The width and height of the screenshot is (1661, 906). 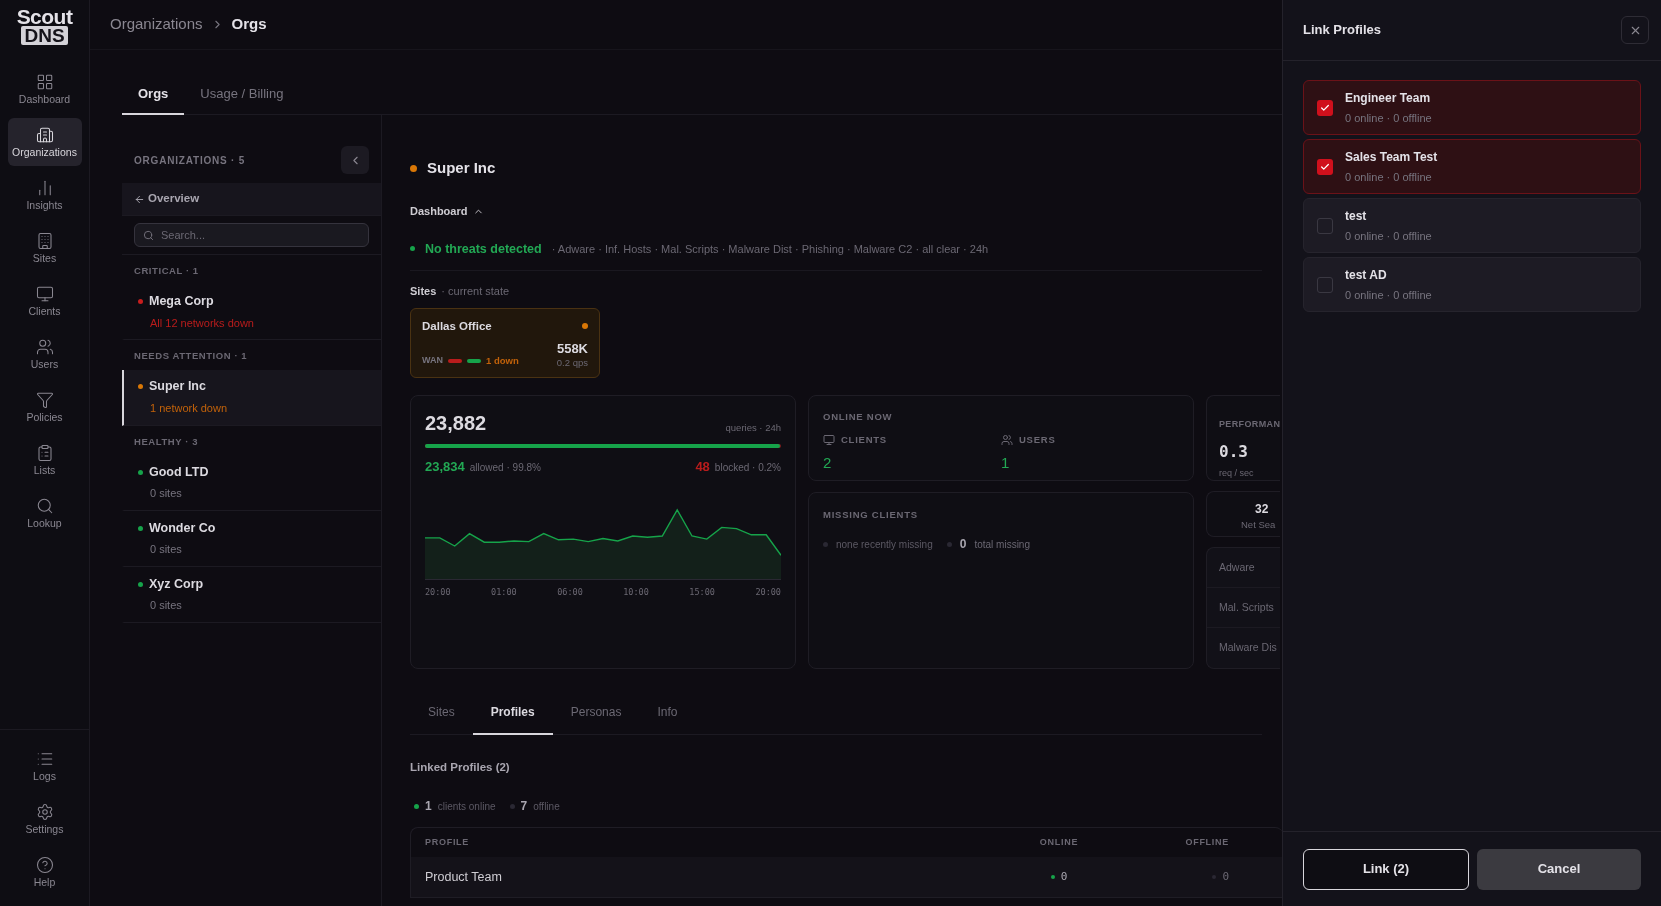 I want to click on section-subtitle: · current state, so click(x=475, y=292).